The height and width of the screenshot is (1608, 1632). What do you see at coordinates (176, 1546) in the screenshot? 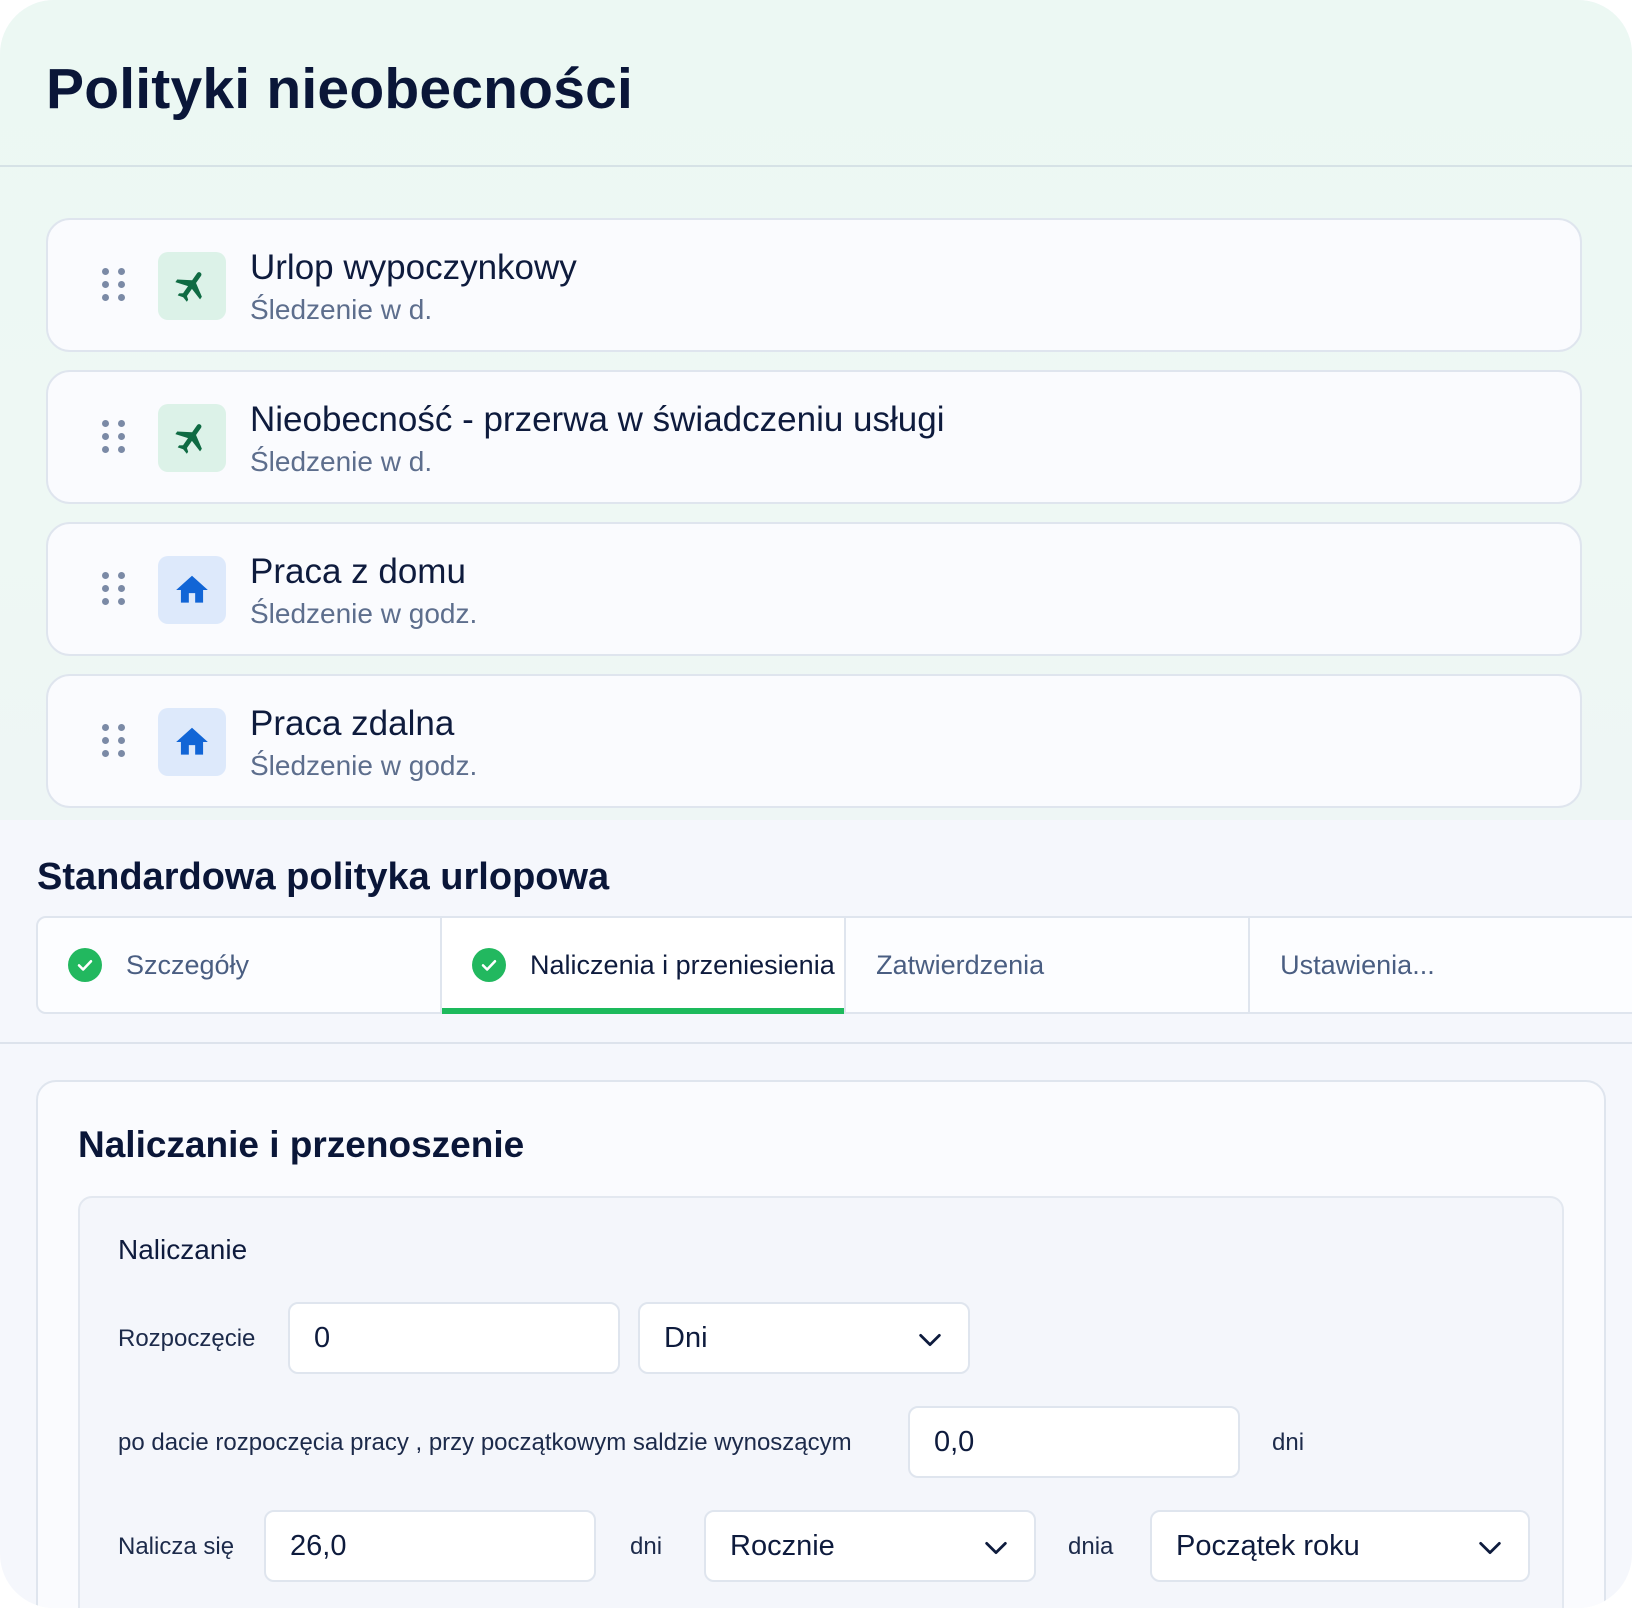
I see `accrues-label: Nalicza się` at bounding box center [176, 1546].